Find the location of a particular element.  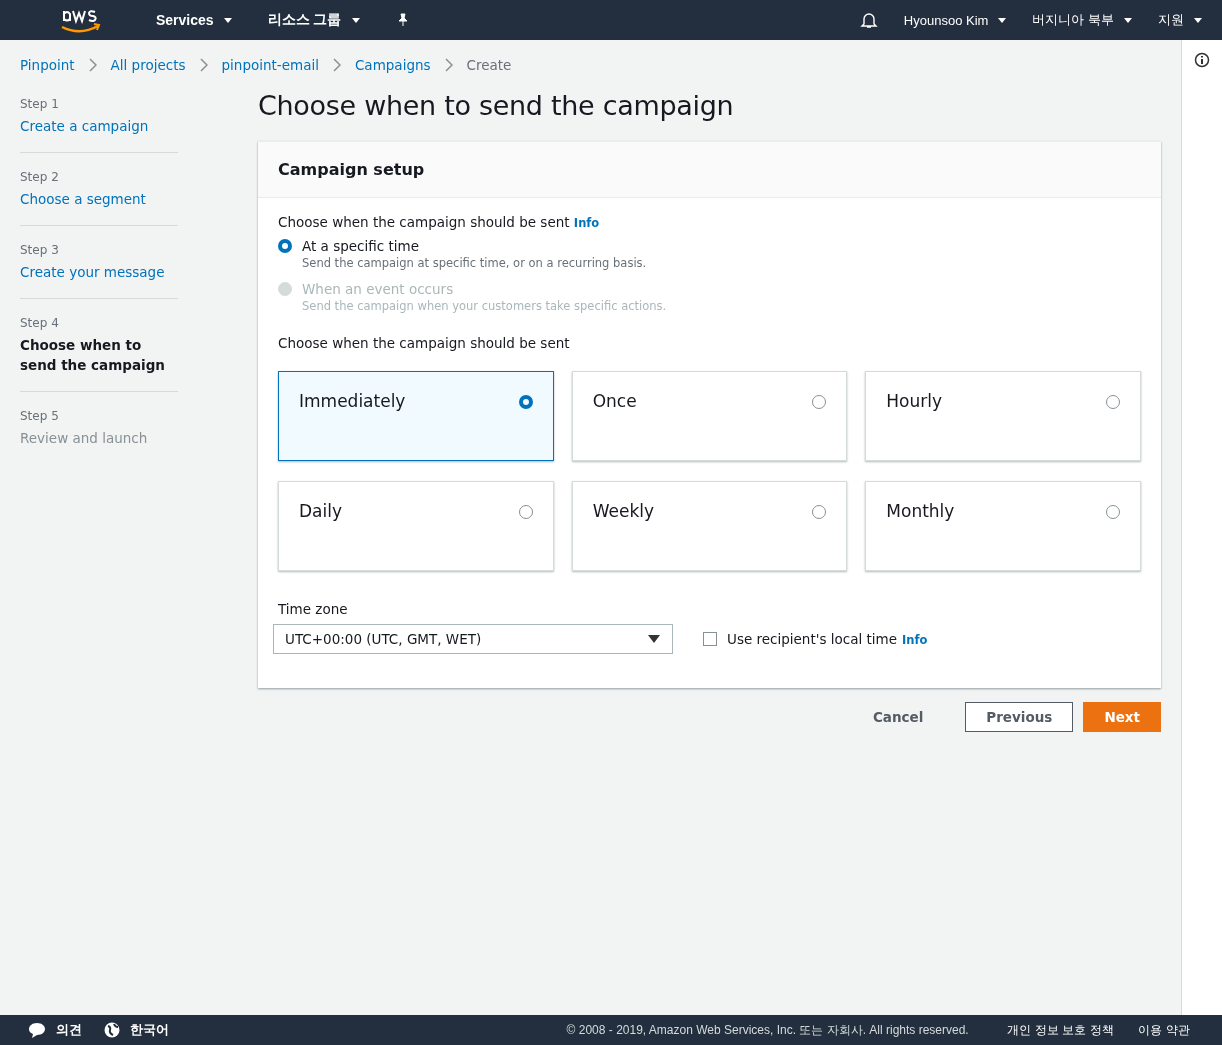

step-number: Step 4 is located at coordinates (40, 323).